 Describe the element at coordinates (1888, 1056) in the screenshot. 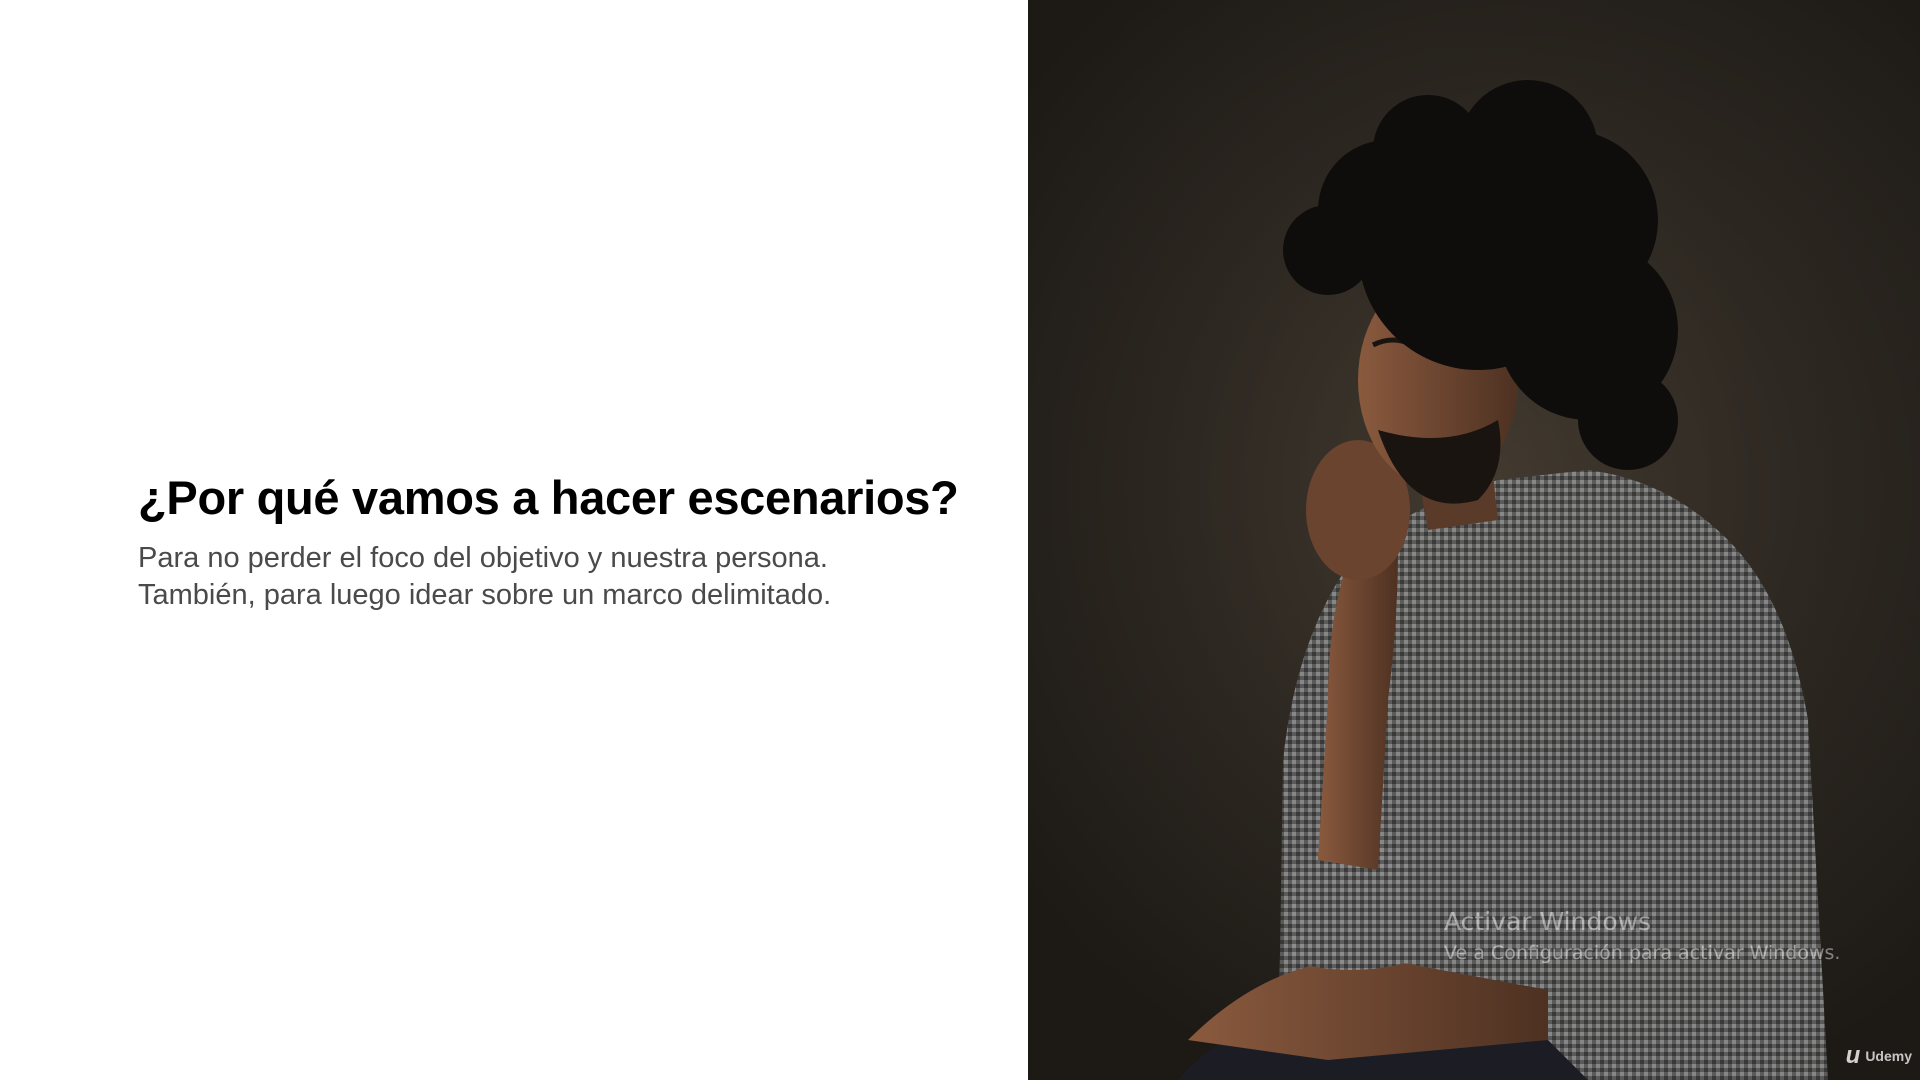

I see `brand-label: Udemy` at that location.